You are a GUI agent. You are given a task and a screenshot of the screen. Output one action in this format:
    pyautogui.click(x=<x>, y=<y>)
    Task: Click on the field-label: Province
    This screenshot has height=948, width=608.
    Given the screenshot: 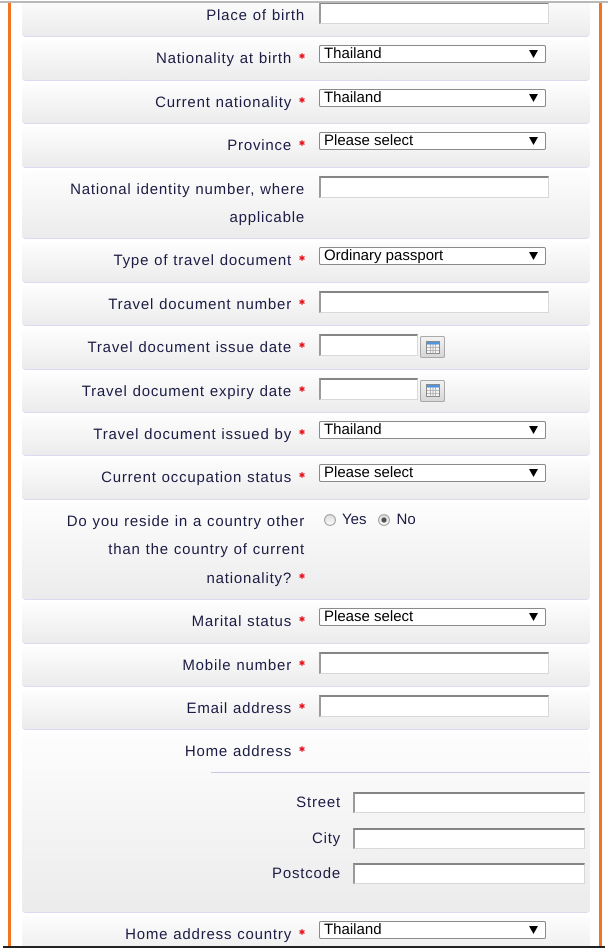 What is the action you would take?
    pyautogui.click(x=259, y=145)
    